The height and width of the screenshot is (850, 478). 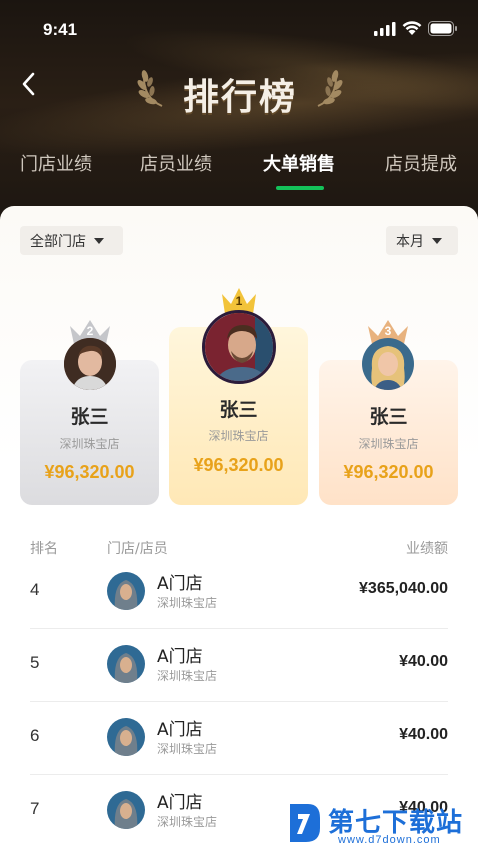 What do you see at coordinates (44, 549) in the screenshot?
I see `column-header-rank: 排名` at bounding box center [44, 549].